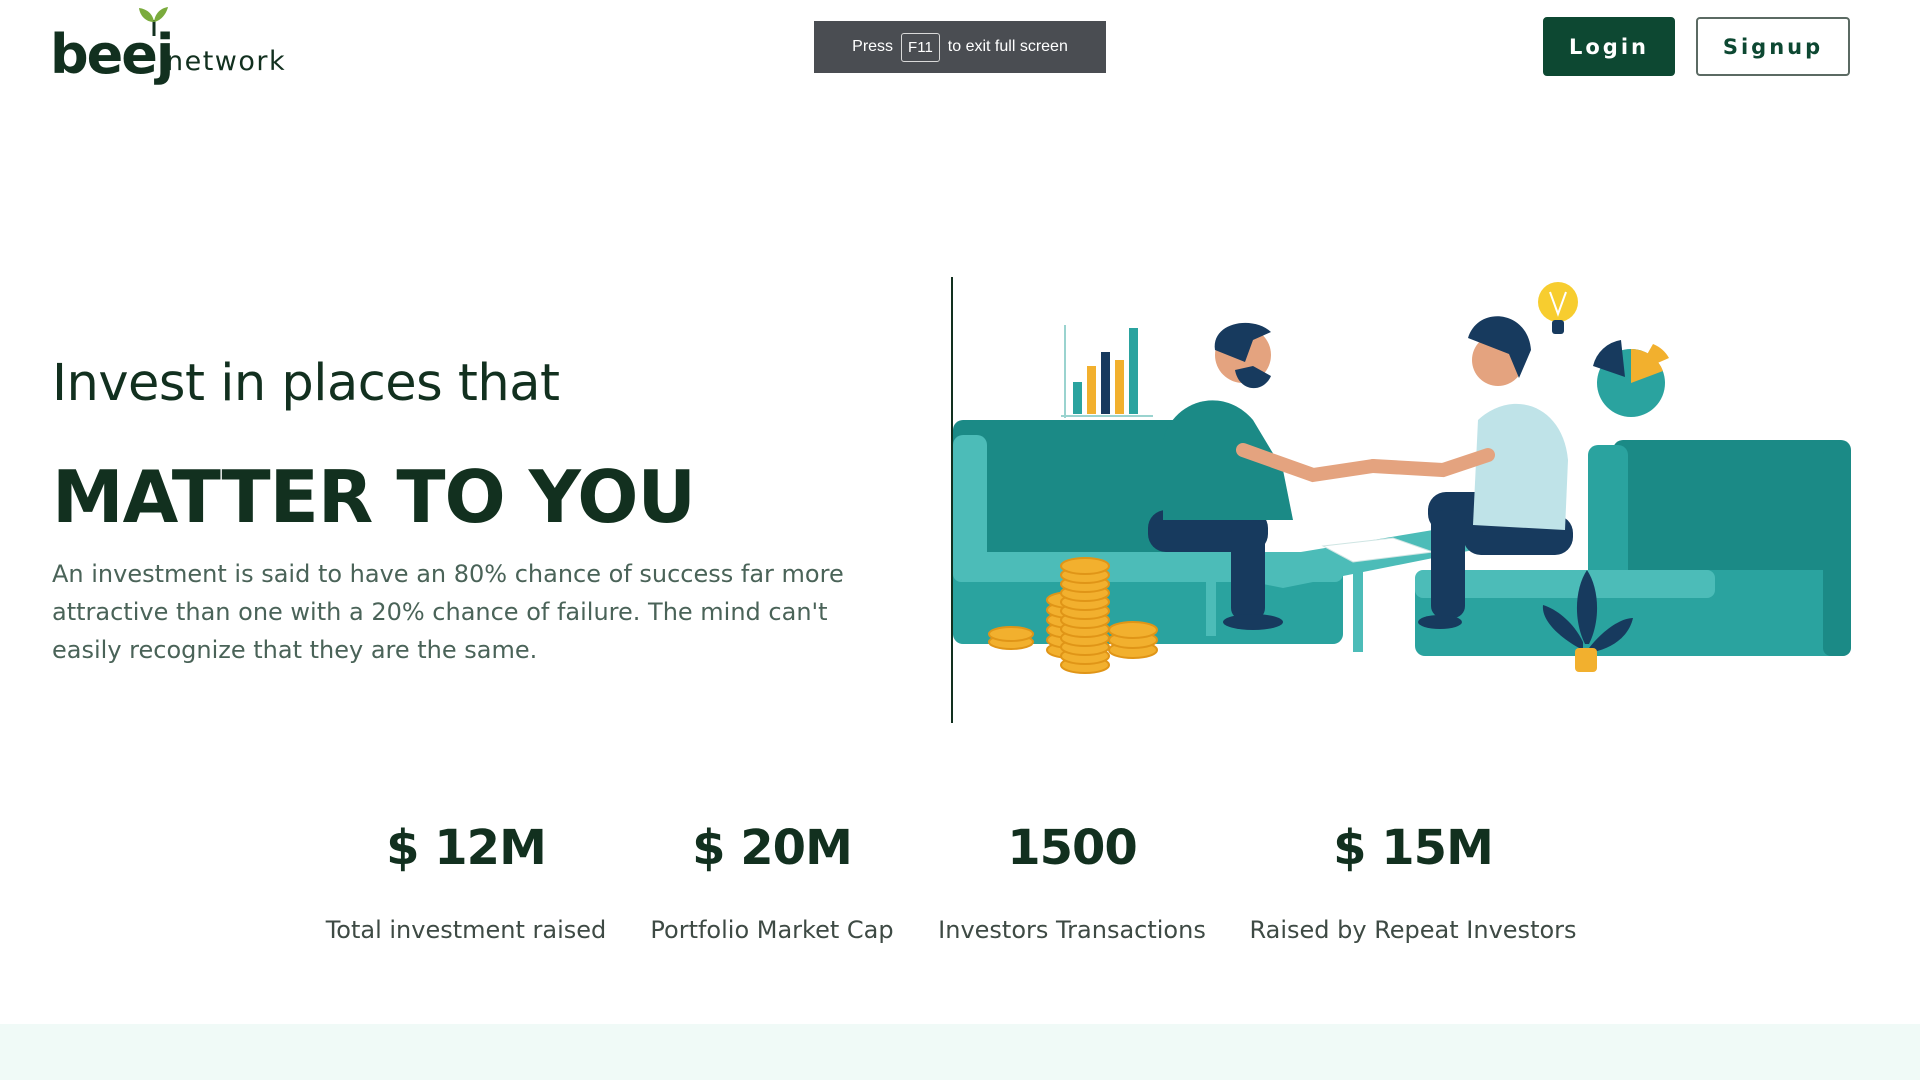 Image resolution: width=1920 pixels, height=1080 pixels. What do you see at coordinates (1413, 848) in the screenshot?
I see `stat-value: $ 15M` at bounding box center [1413, 848].